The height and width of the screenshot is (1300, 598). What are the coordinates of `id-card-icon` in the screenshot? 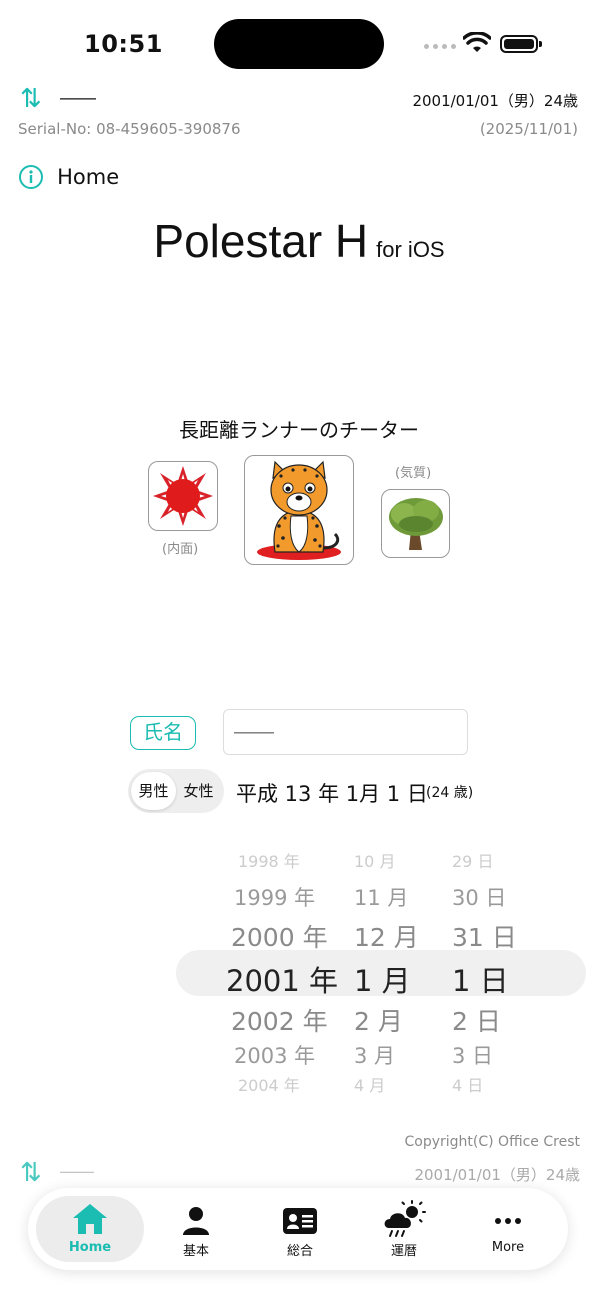 It's located at (300, 1221).